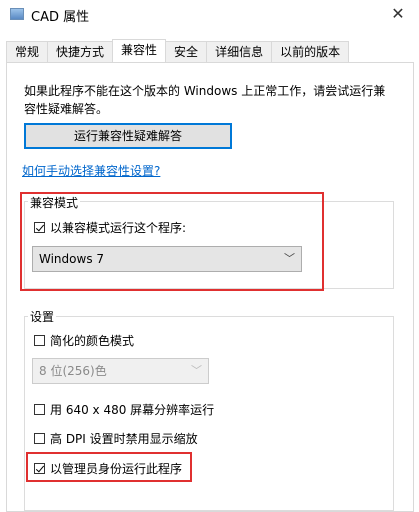 The image size is (419, 512). What do you see at coordinates (39, 409) in the screenshot?
I see `res-640-checkbox` at bounding box center [39, 409].